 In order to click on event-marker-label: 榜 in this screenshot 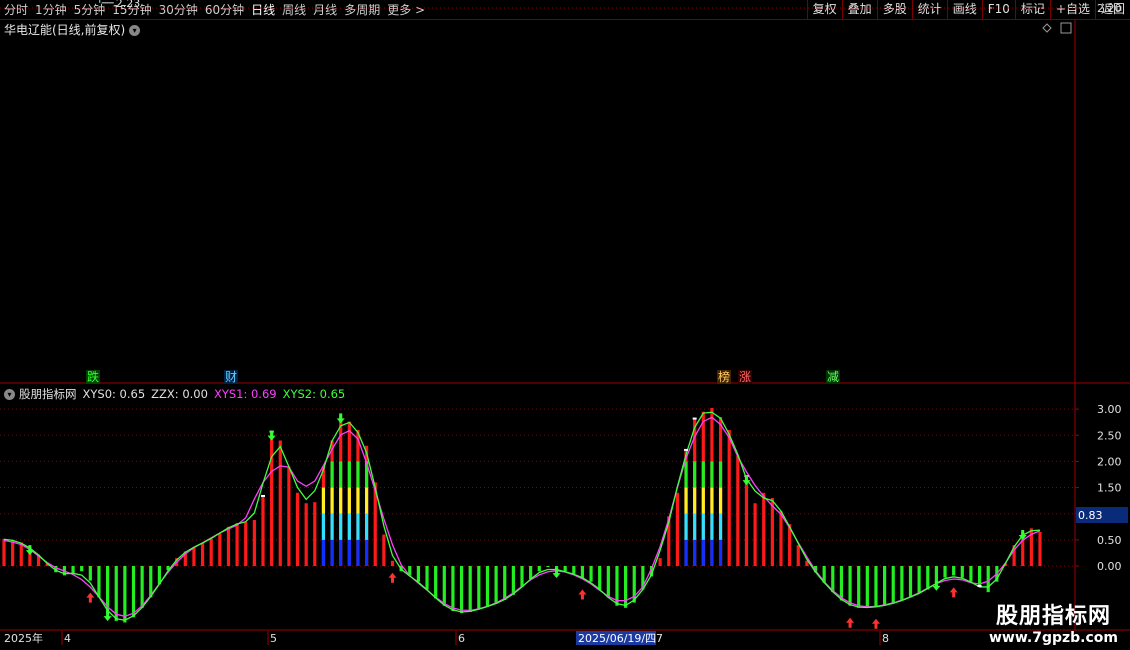, I will do `click(724, 376)`.